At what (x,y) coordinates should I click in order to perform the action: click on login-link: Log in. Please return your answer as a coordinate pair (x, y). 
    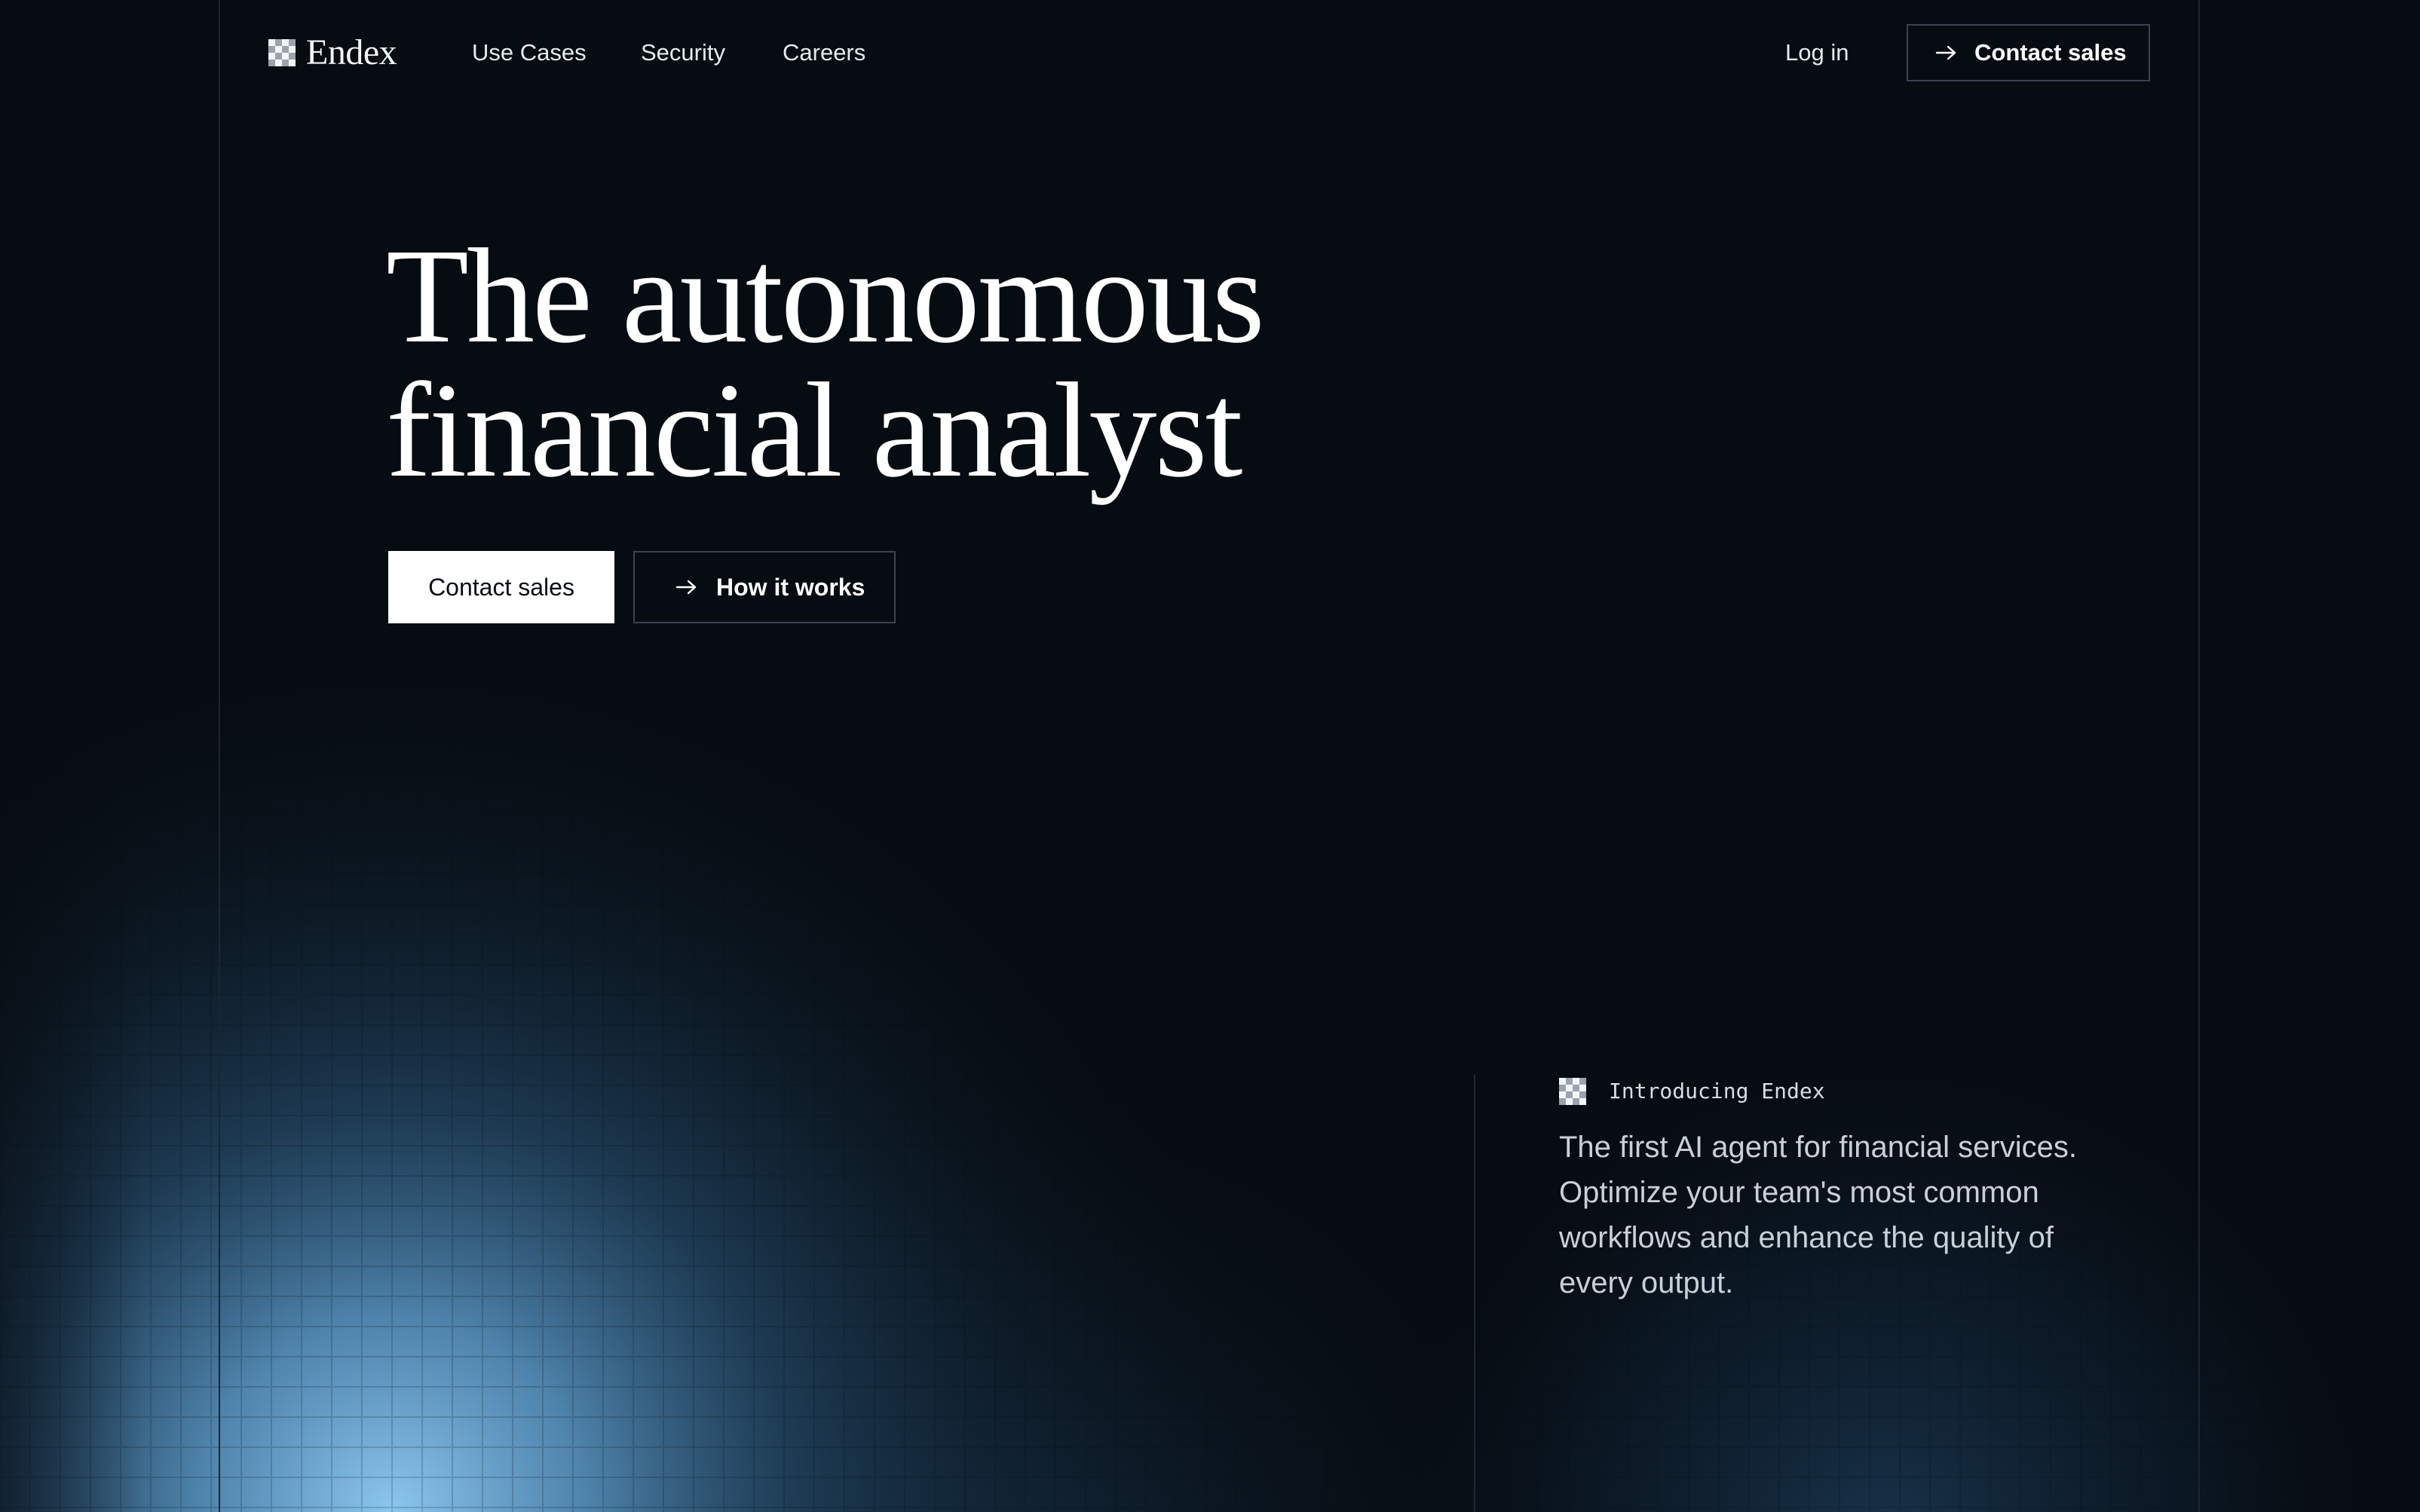
    Looking at the image, I should click on (1817, 53).